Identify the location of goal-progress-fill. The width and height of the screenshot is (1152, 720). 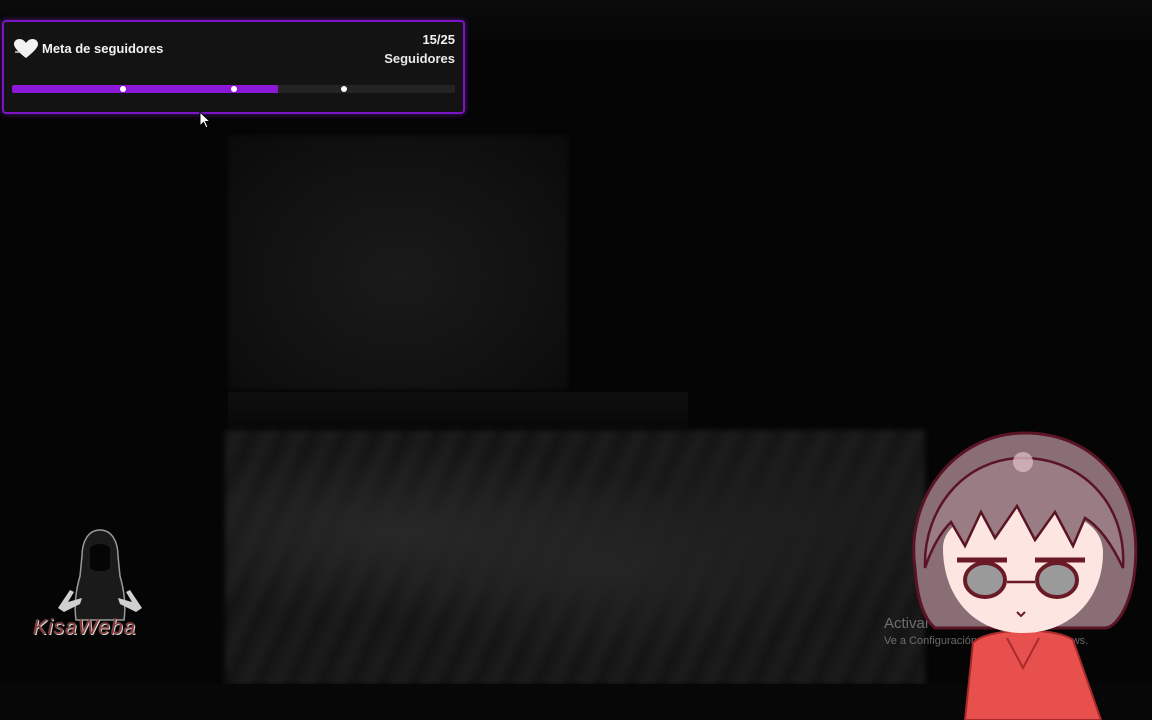
(145, 89).